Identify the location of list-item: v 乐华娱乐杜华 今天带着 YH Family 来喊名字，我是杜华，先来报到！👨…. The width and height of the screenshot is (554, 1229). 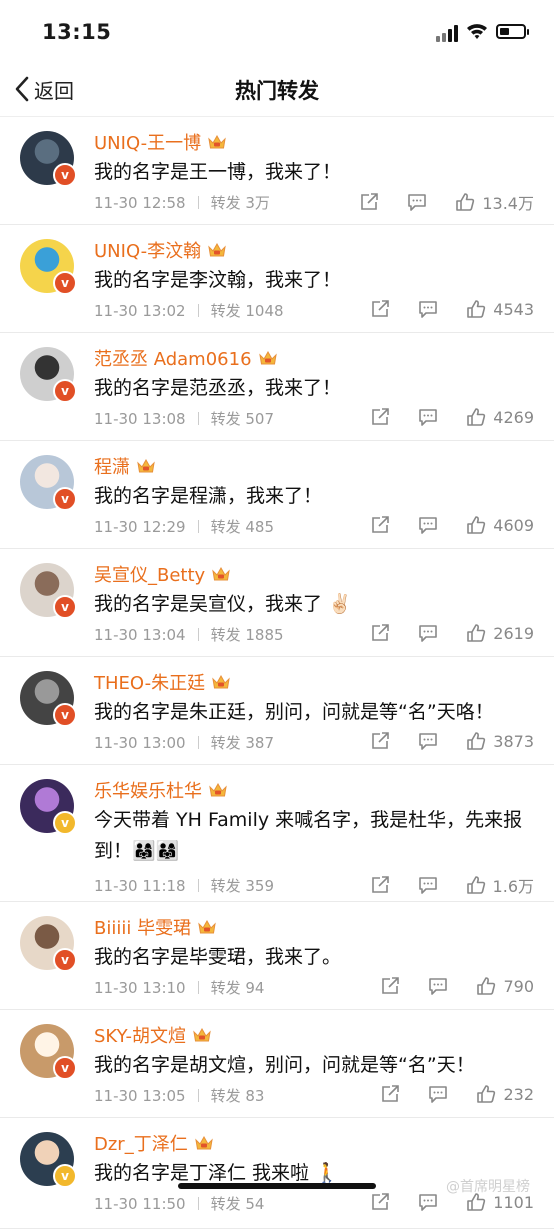
(277, 833).